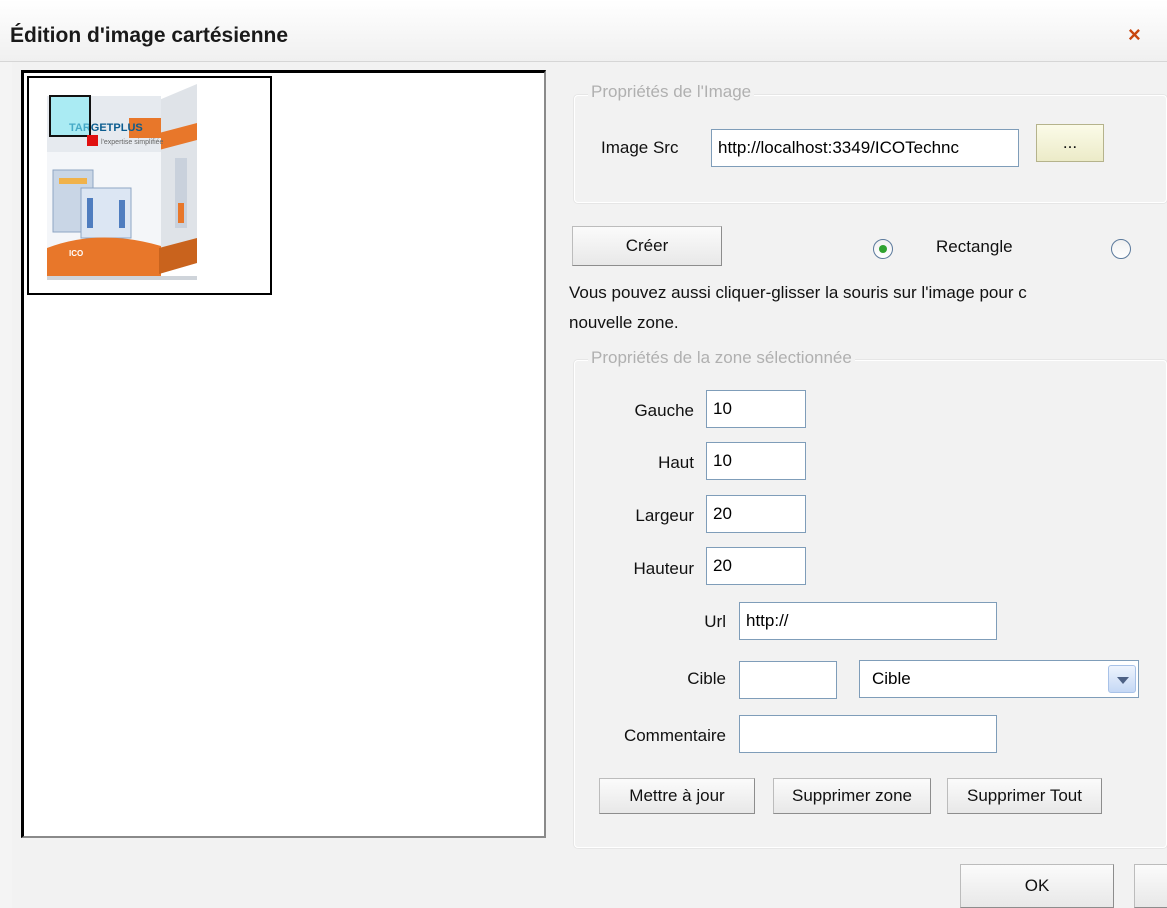  I want to click on target-label: Cible, so click(706, 678).